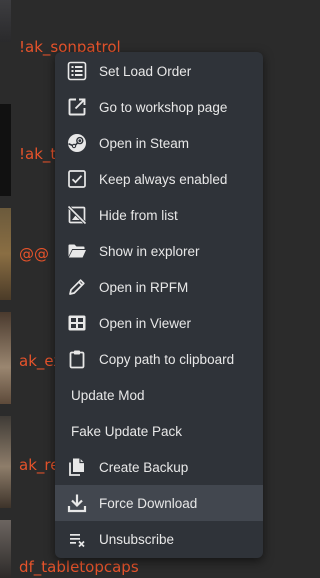 The width and height of the screenshot is (320, 578). I want to click on menu-item-unsubscribe: Unsubscribe, so click(159, 539).